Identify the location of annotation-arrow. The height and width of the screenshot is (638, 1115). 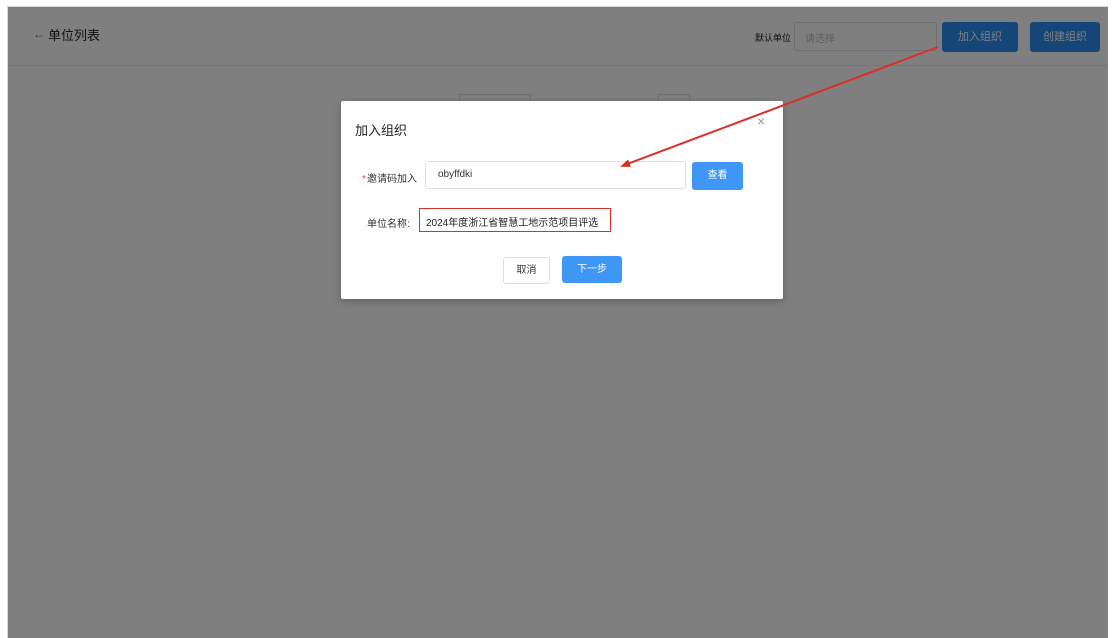
(779, 106).